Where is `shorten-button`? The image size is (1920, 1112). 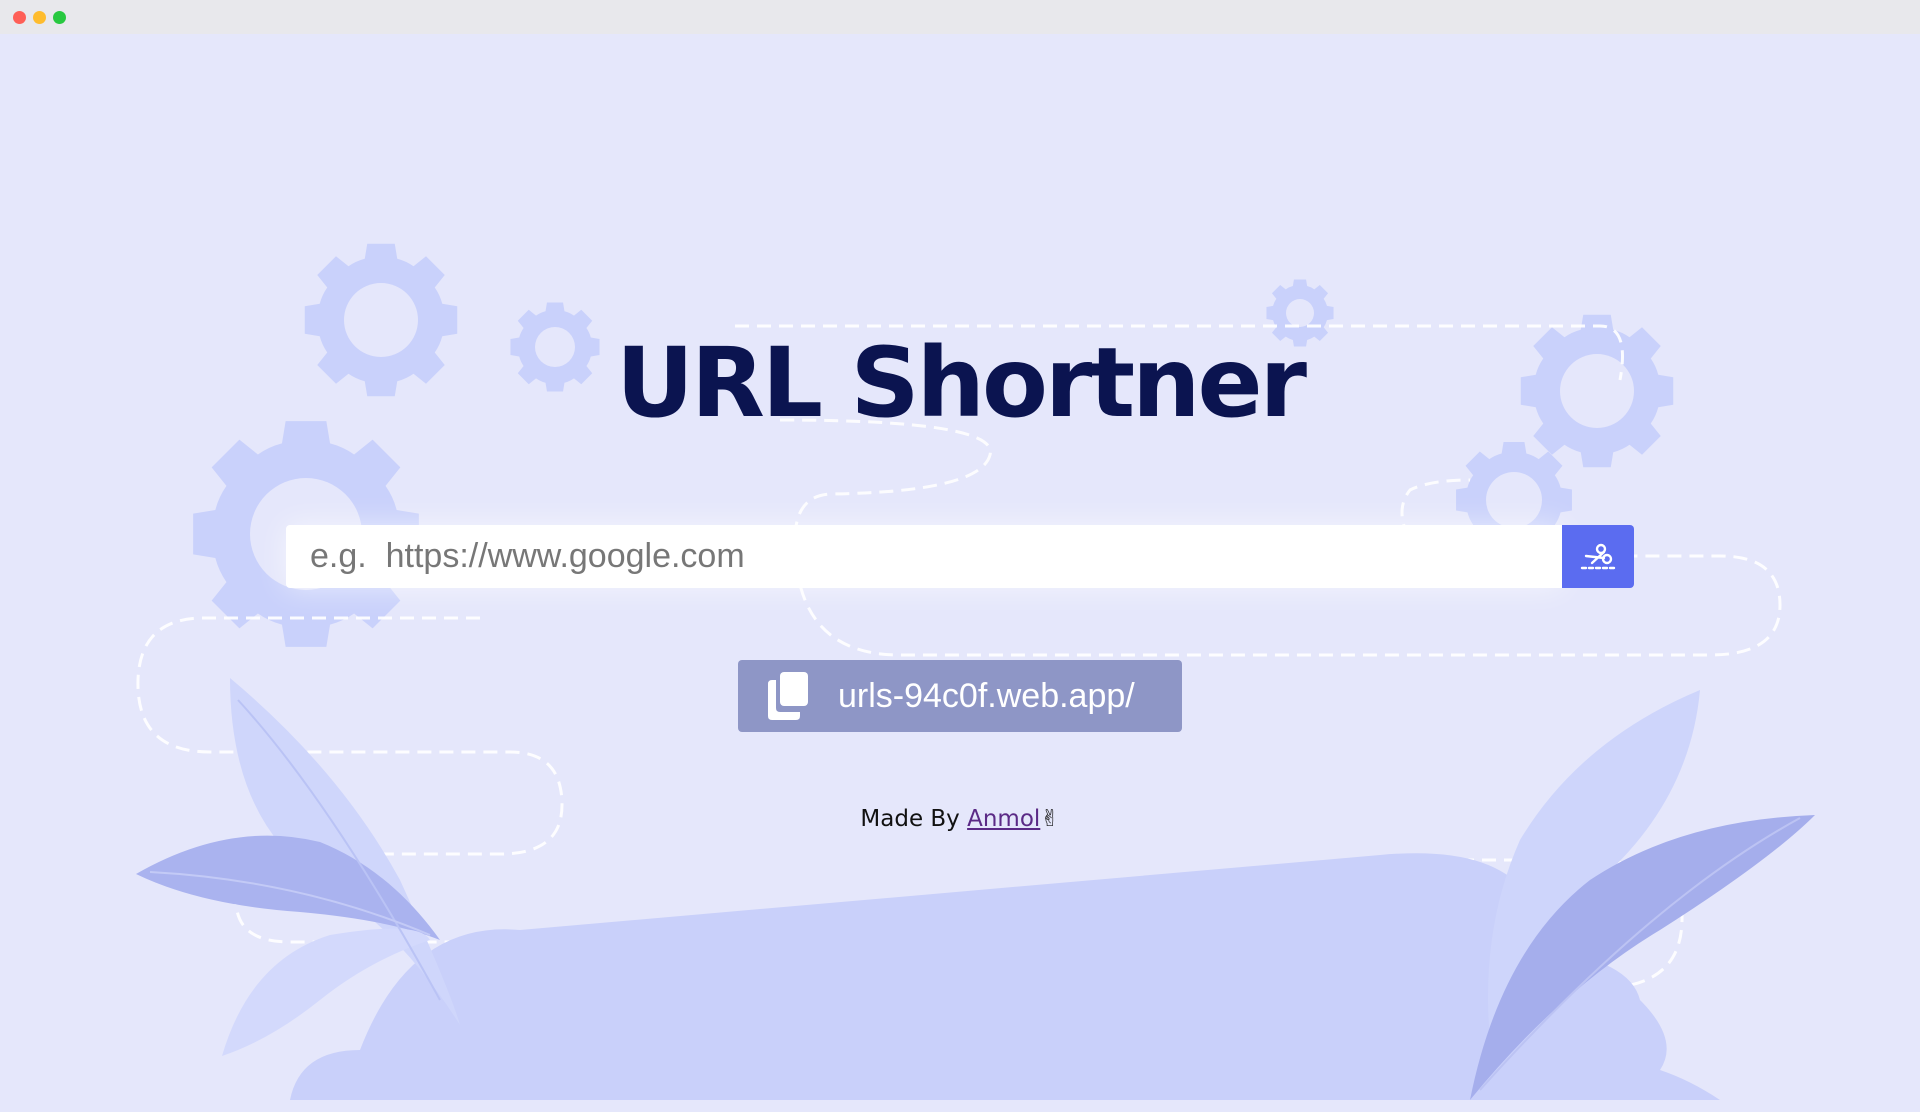
shorten-button is located at coordinates (1598, 556).